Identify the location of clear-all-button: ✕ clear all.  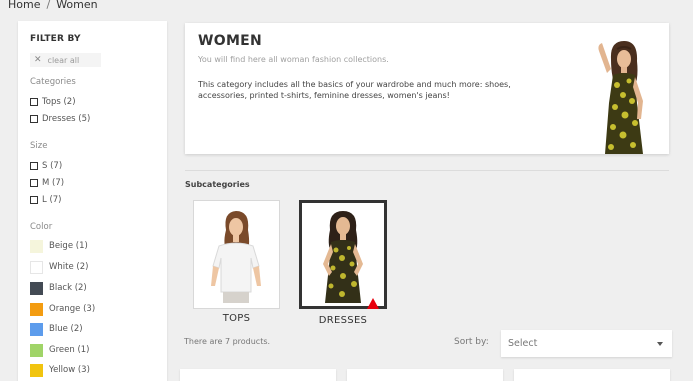
(65, 60).